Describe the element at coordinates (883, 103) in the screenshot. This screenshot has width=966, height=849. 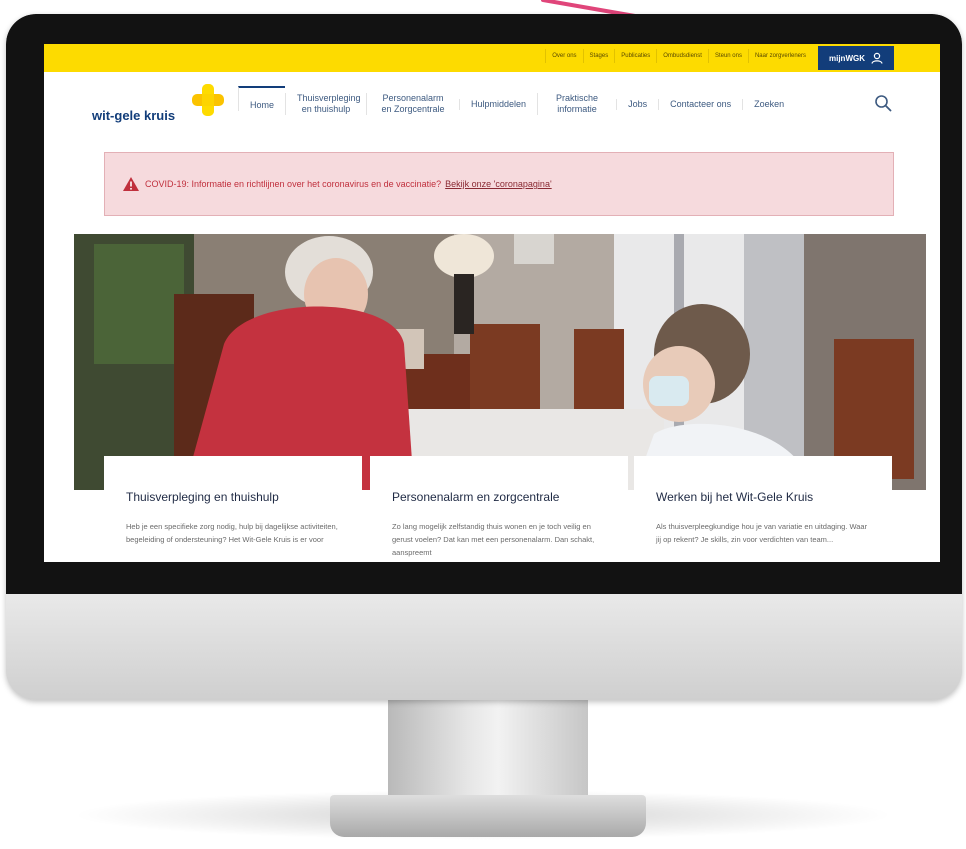
I see `search-icon` at that location.